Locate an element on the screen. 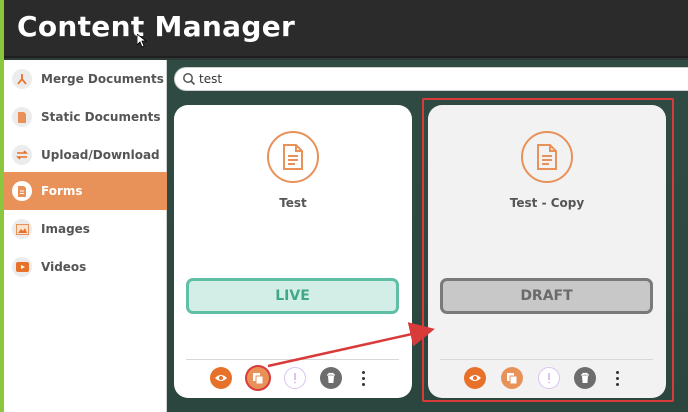  sidebar-item-forms: Forms is located at coordinates (85, 191).